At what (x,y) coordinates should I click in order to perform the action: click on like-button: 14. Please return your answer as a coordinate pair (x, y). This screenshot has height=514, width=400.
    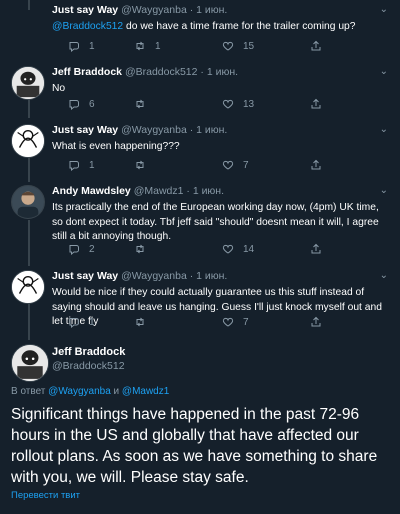
    Looking at the image, I should click on (238, 249).